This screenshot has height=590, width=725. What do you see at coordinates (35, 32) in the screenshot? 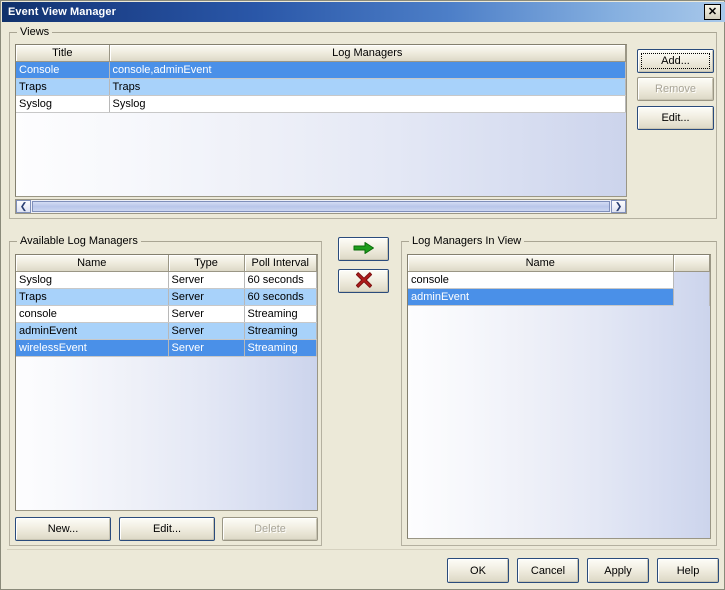
I see `views-group-label: Views` at bounding box center [35, 32].